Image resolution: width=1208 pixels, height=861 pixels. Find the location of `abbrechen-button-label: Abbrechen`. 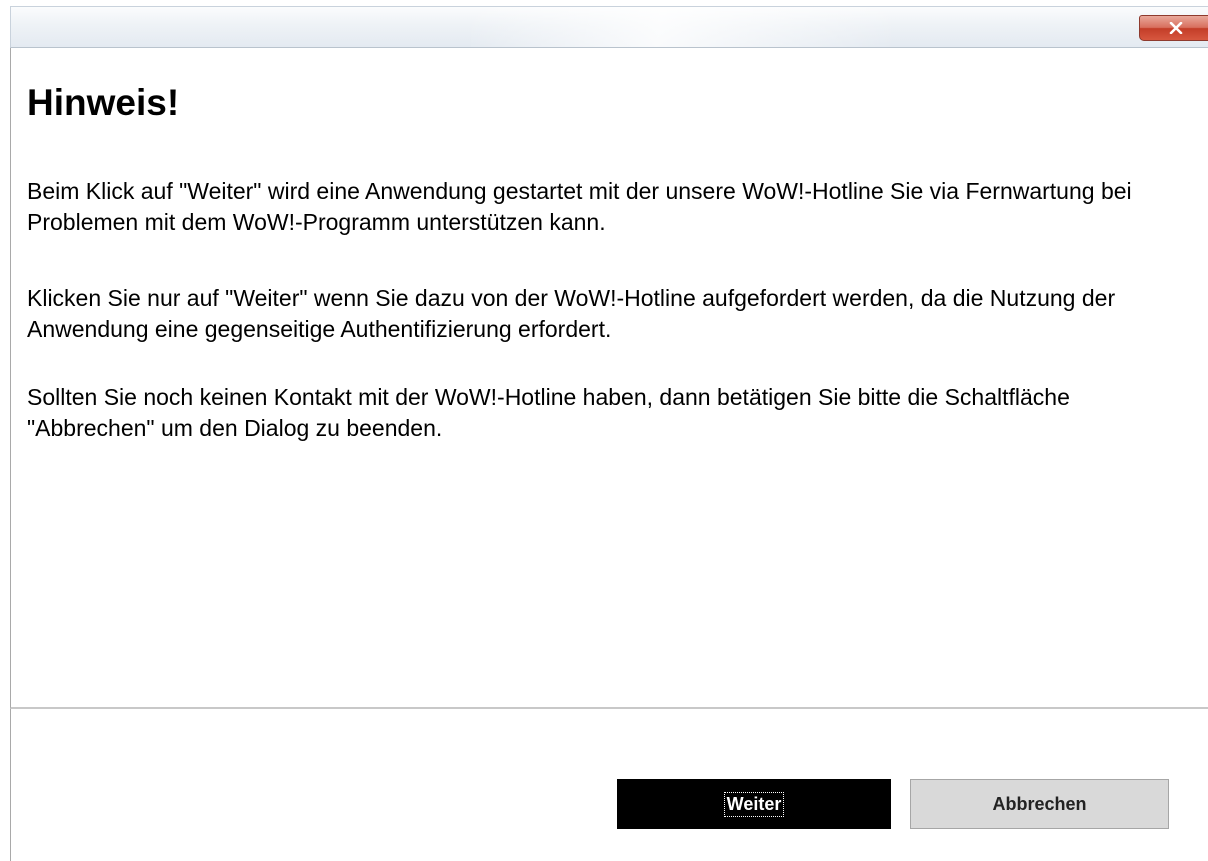

abbrechen-button-label: Abbrechen is located at coordinates (1039, 803).